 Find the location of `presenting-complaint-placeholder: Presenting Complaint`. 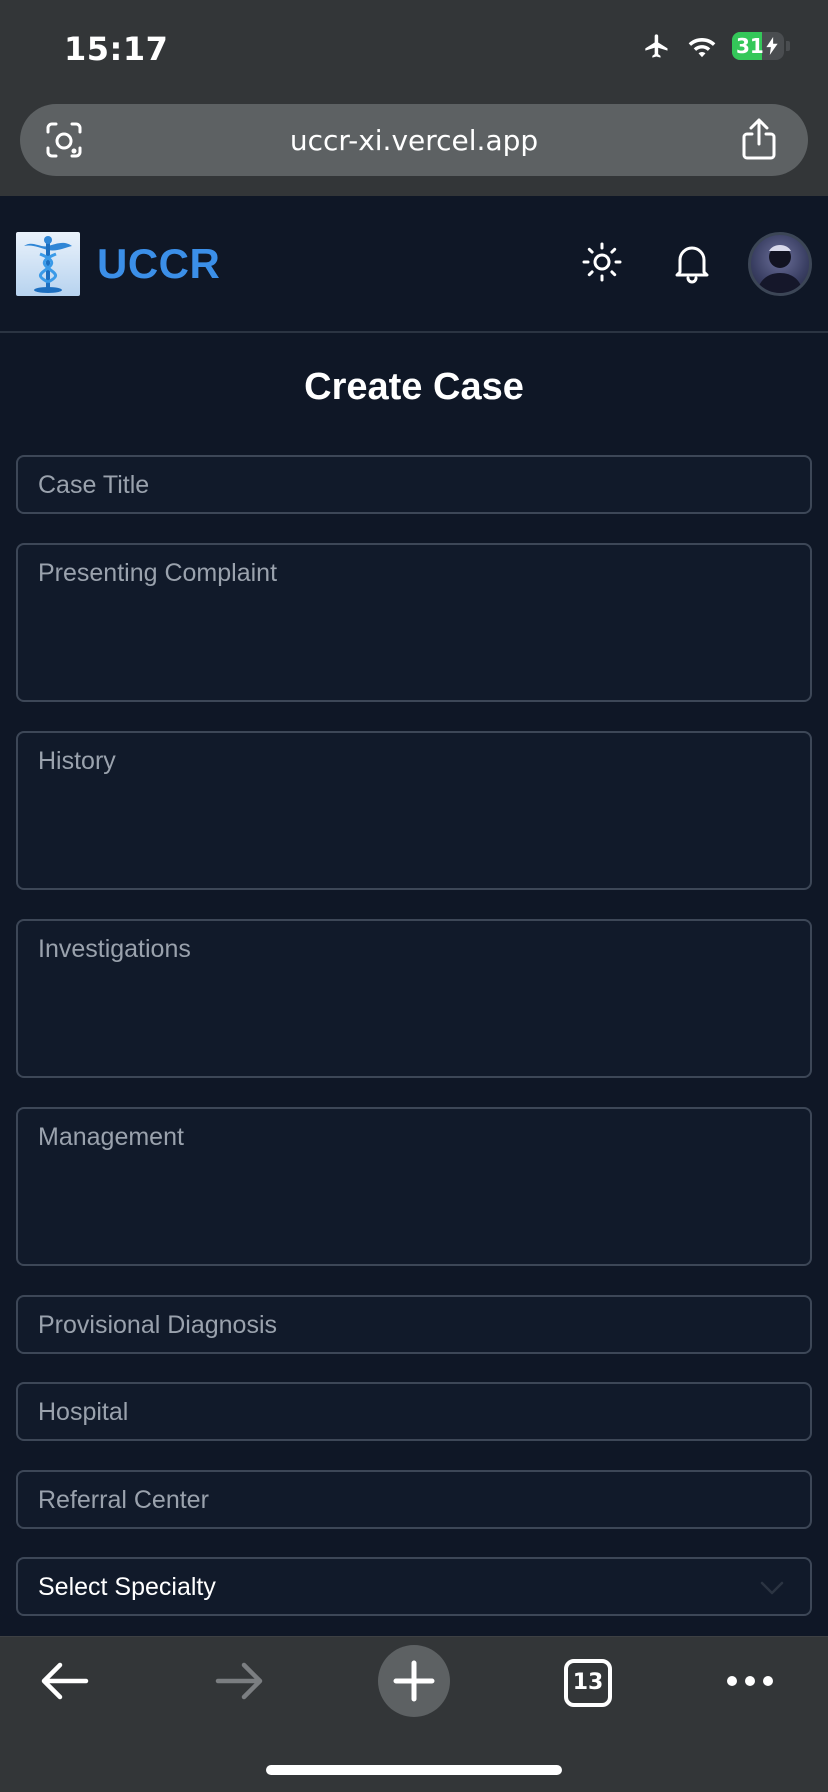

presenting-complaint-placeholder: Presenting Complaint is located at coordinates (158, 573).